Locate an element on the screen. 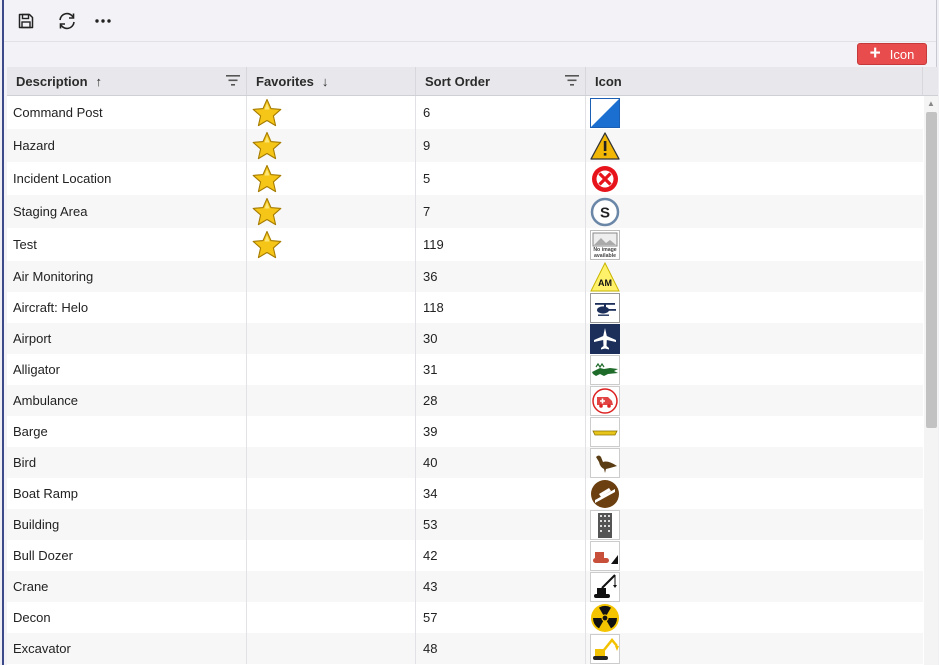 This screenshot has height=665, width=939. description-cell: Alligator is located at coordinates (127, 369).